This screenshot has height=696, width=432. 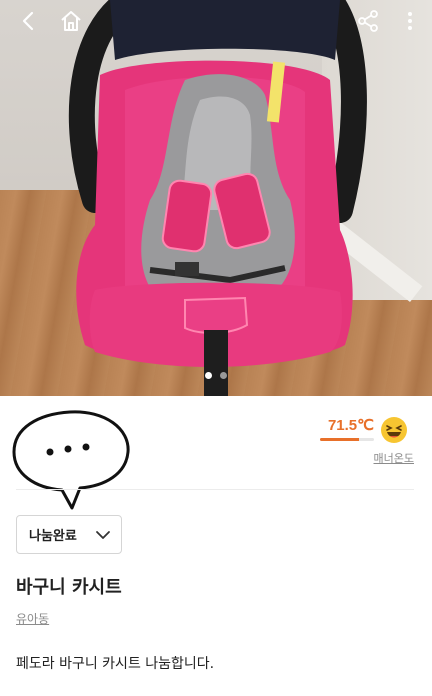 I want to click on post-category-link: 유아동, so click(x=32, y=618).